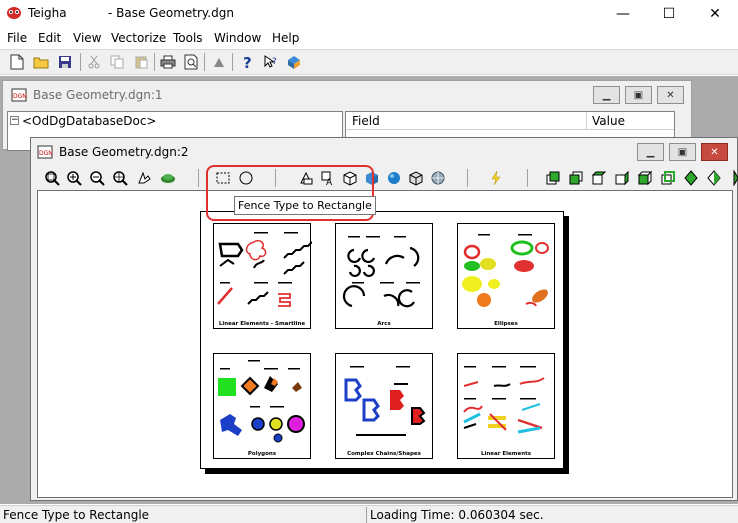  What do you see at coordinates (622, 178) in the screenshot?
I see `view-right-icon` at bounding box center [622, 178].